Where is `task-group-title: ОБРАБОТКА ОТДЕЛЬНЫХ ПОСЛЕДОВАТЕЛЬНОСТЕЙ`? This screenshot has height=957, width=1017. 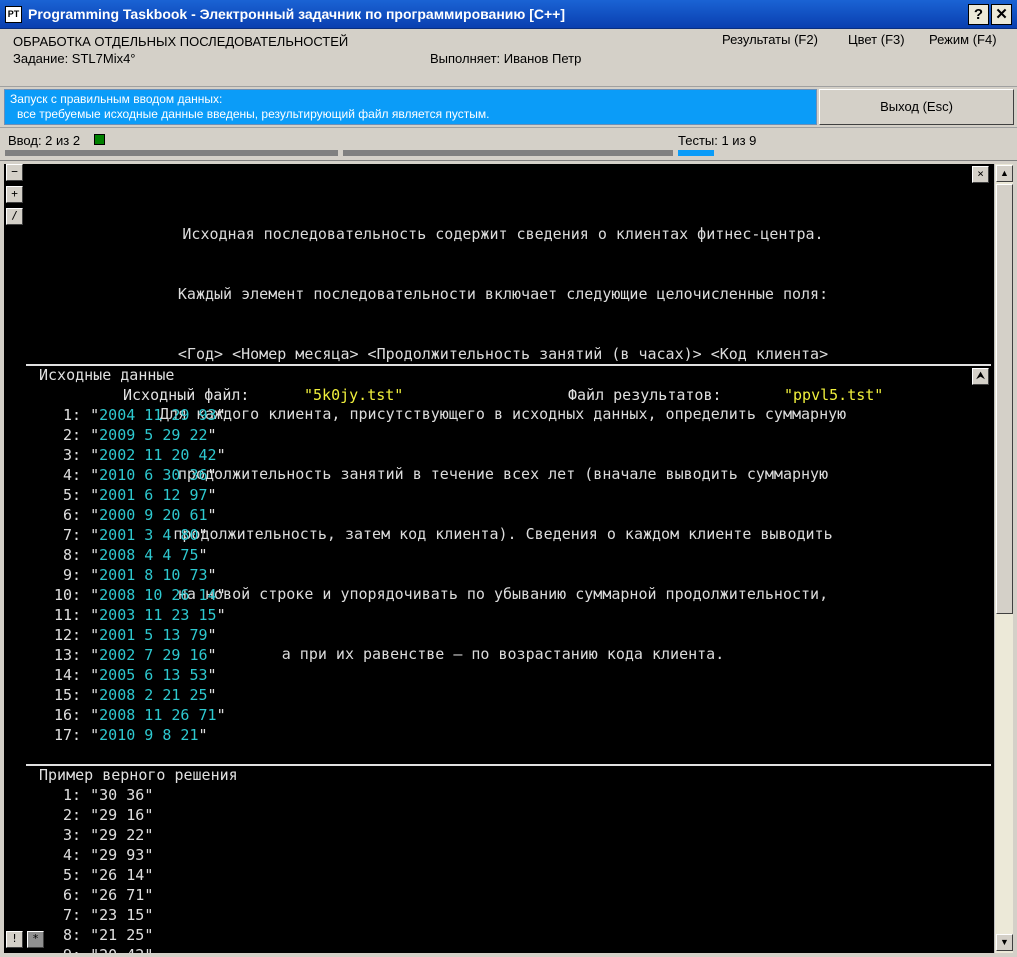
task-group-title: ОБРАБОТКА ОТДЕЛЬНЫХ ПОСЛЕДОВАТЕЛЬНОСТЕЙ is located at coordinates (181, 41).